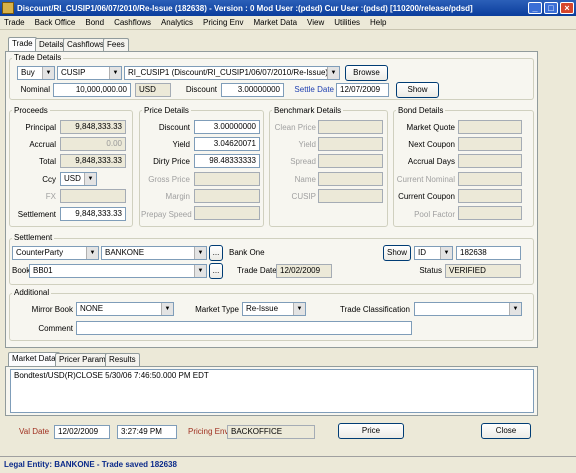 Image resolution: width=576 pixels, height=473 pixels. I want to click on clean-price-label: Clean Price, so click(295, 127).